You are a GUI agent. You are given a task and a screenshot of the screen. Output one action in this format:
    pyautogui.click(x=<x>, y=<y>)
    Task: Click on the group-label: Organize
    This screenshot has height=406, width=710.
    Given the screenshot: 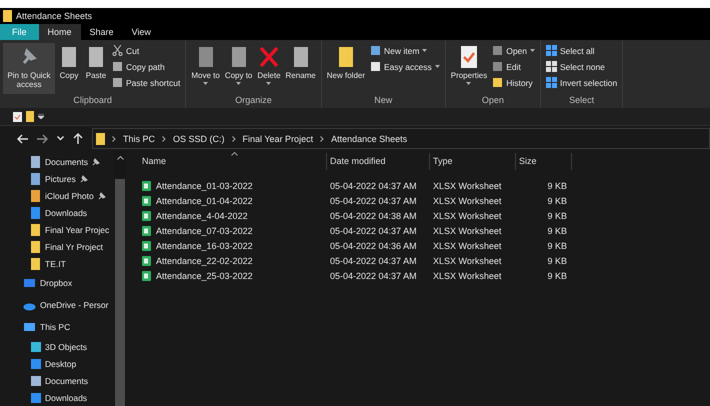 What is the action you would take?
    pyautogui.click(x=253, y=100)
    